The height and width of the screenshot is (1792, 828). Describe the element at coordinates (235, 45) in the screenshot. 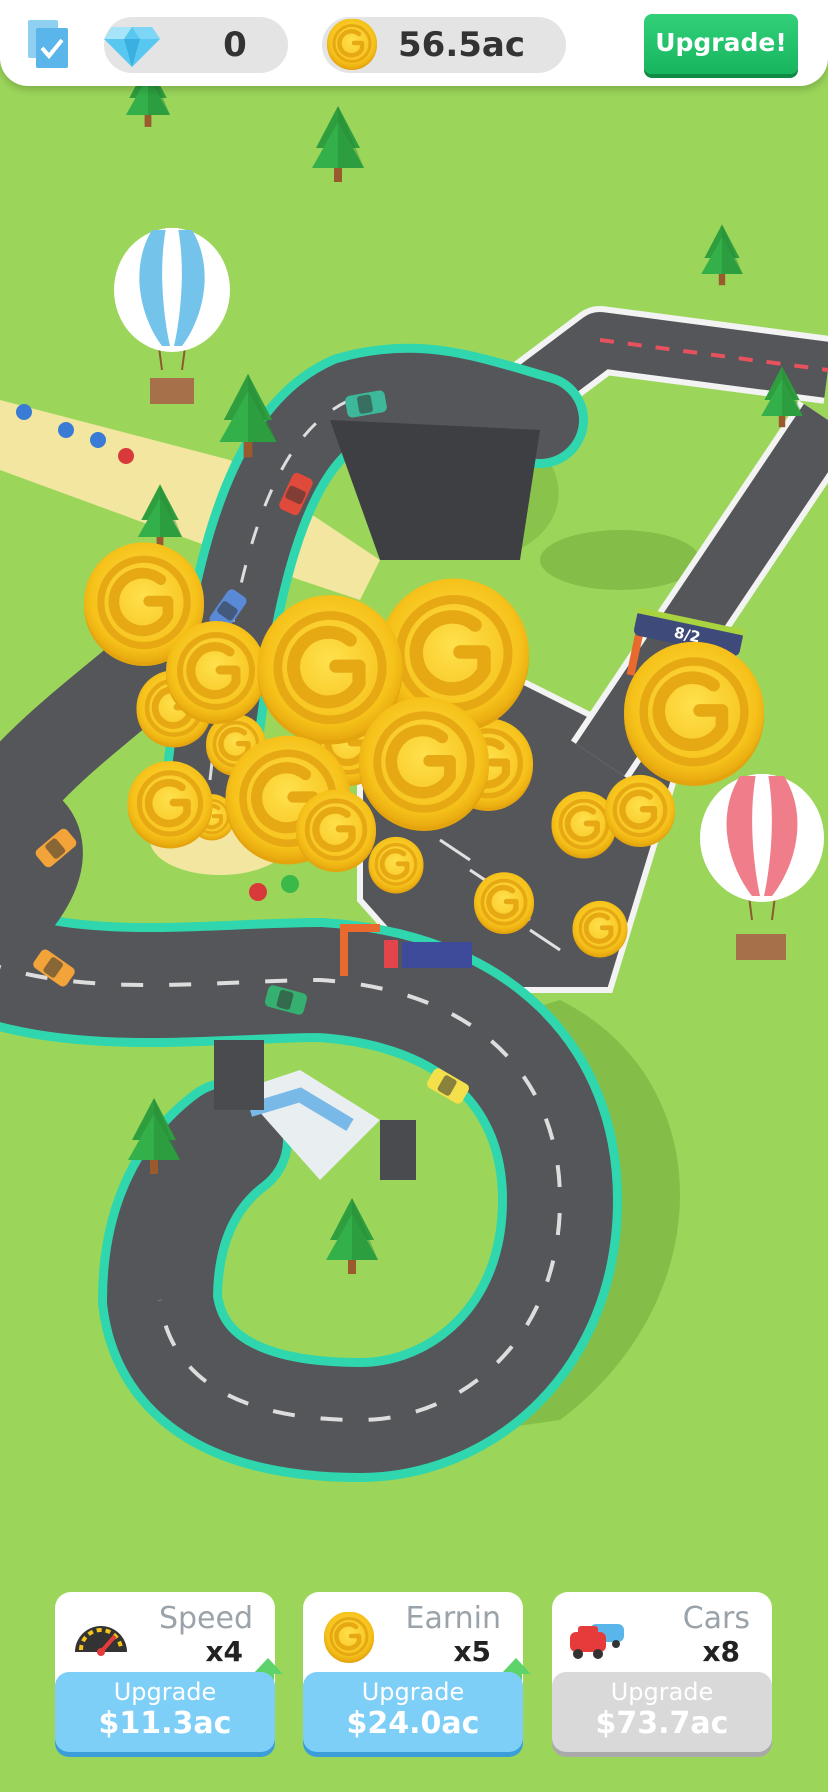

I see `gems-value: 0` at that location.